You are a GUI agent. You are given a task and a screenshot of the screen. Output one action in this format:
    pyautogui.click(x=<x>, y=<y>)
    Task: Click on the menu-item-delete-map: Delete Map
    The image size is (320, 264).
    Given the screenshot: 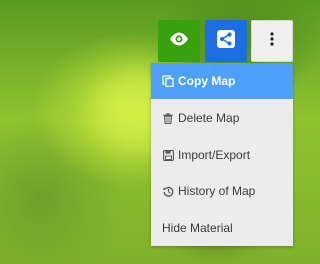 What is the action you would take?
    pyautogui.click(x=222, y=118)
    